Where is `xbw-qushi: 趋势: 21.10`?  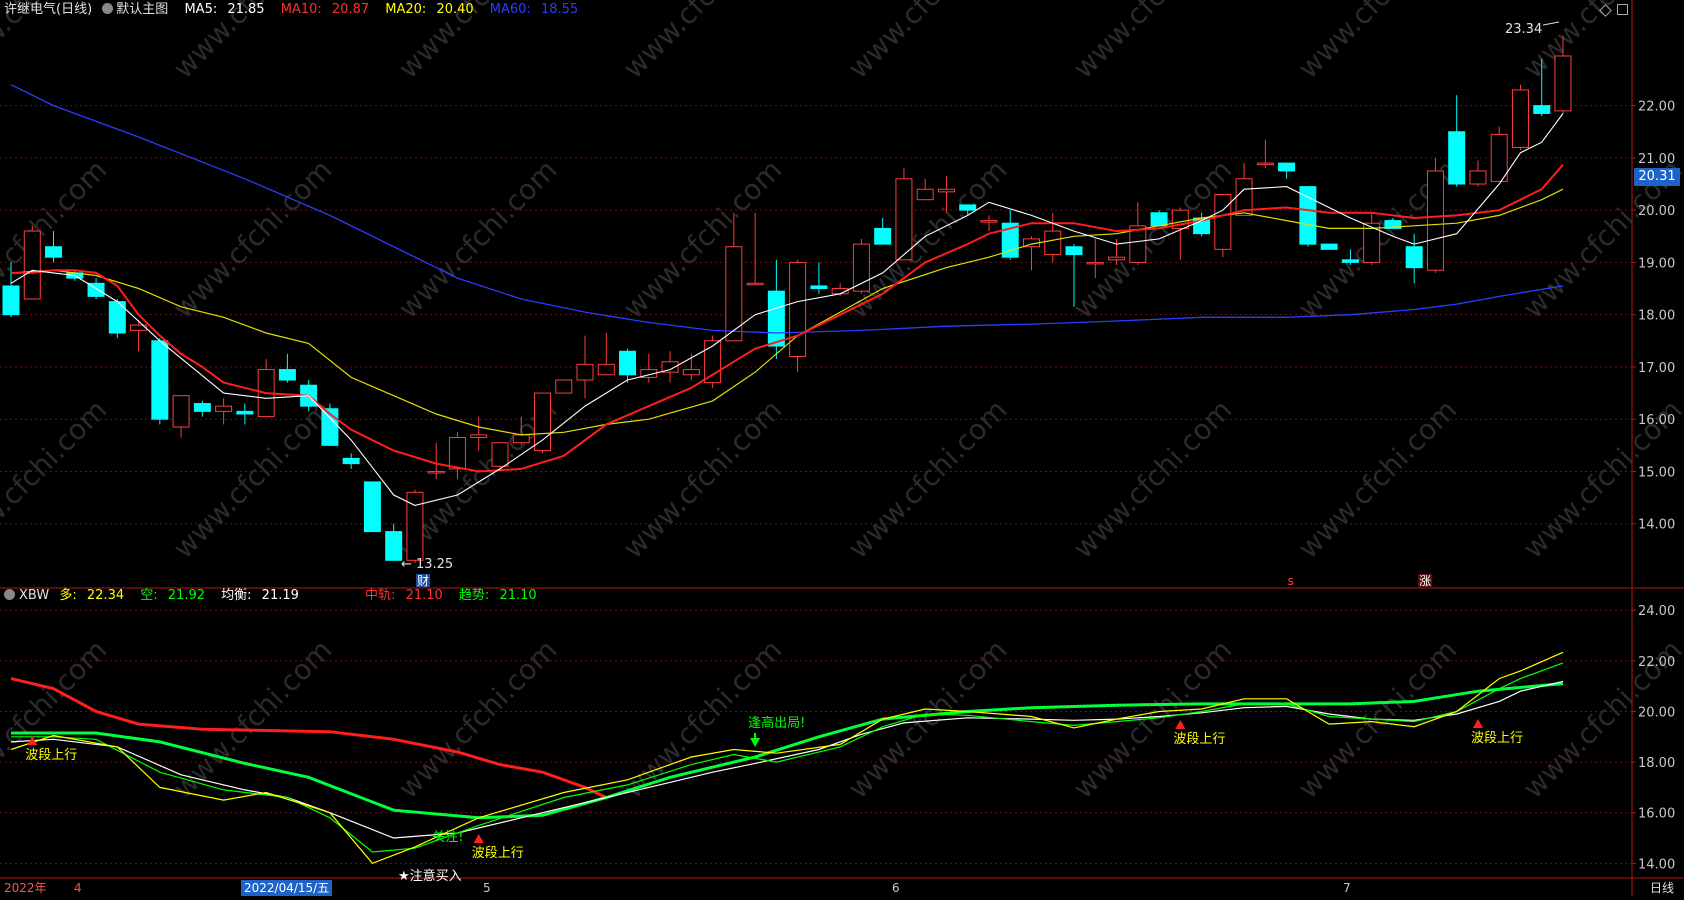
xbw-qushi: 趋势: 21.10 is located at coordinates (501, 595).